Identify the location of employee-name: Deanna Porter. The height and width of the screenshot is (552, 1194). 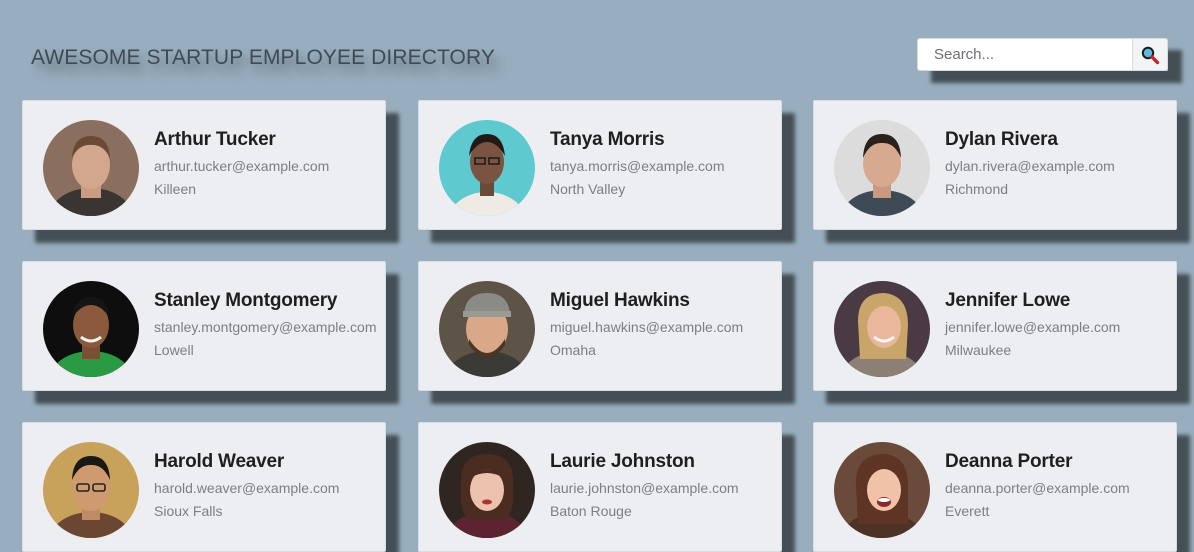
(1009, 461).